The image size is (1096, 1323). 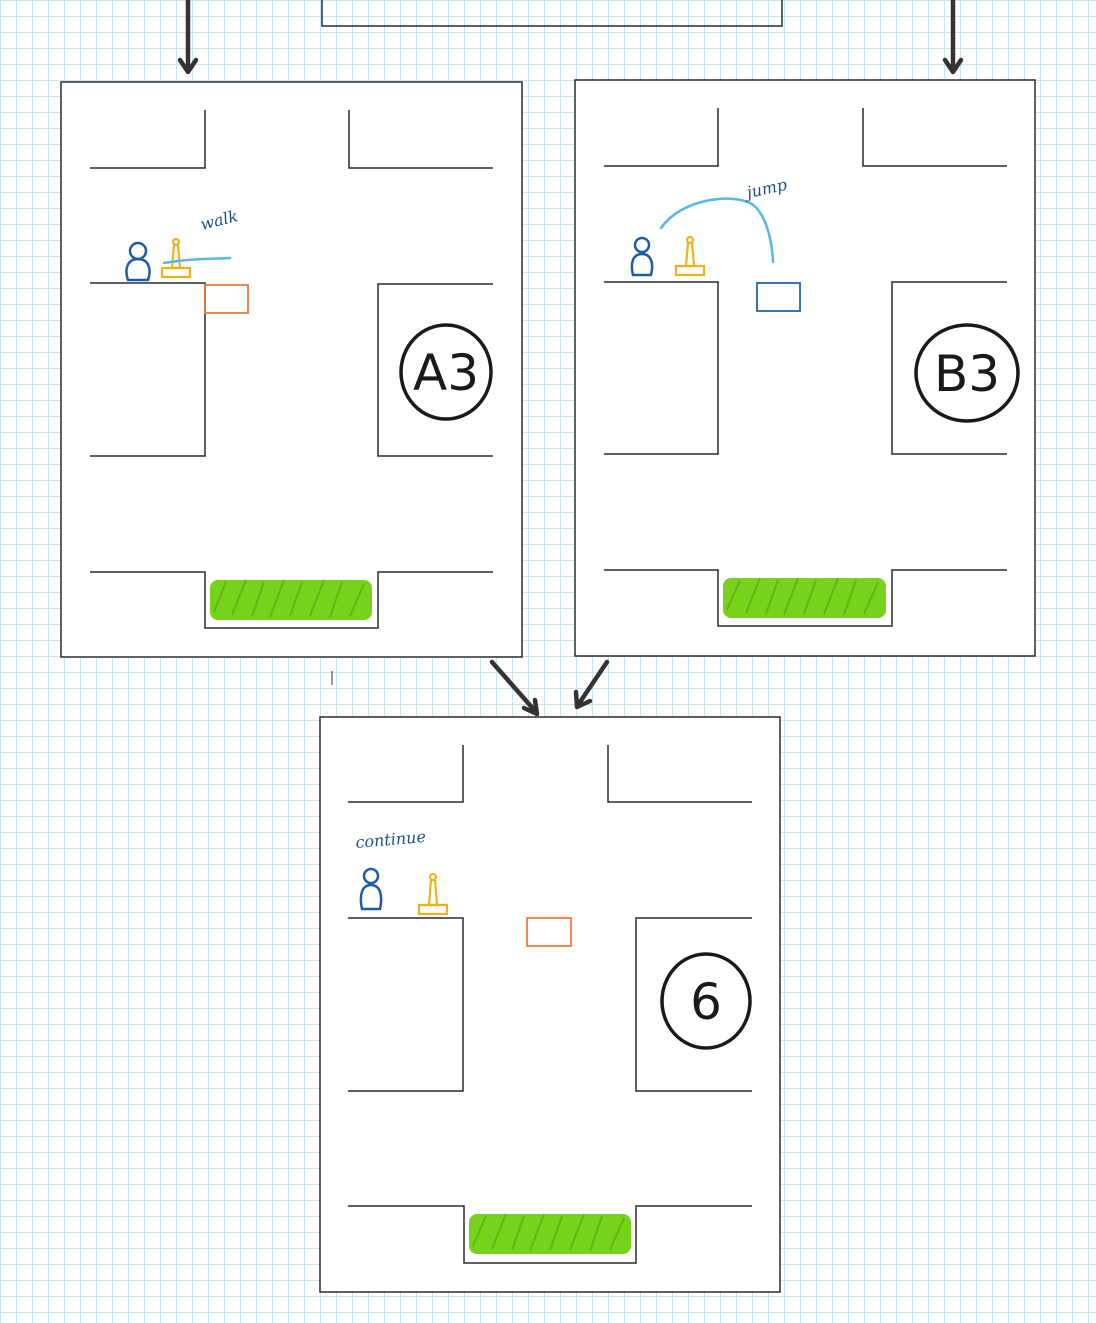 I want to click on top-frame-partial, so click(x=552, y=13).